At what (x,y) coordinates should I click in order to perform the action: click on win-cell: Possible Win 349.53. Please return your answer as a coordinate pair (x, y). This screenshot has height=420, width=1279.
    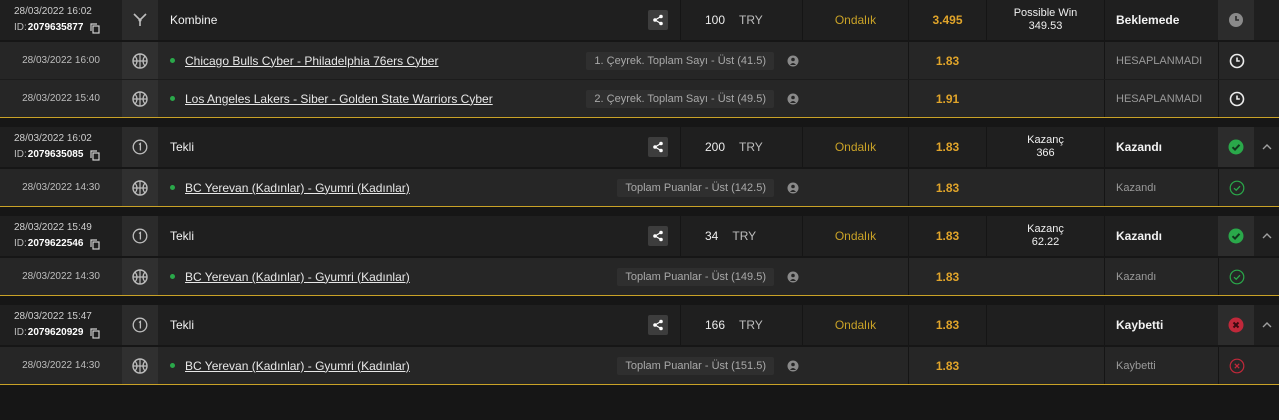
    Looking at the image, I should click on (1045, 20).